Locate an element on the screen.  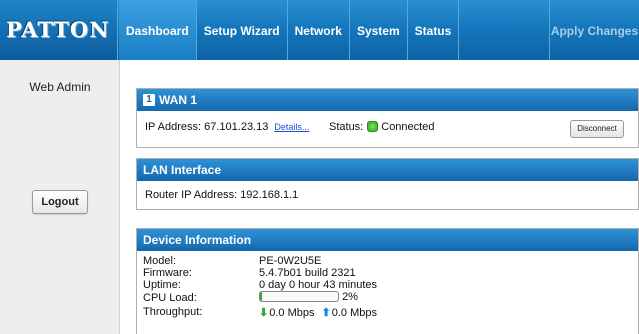
tab-status: Status is located at coordinates (434, 30).